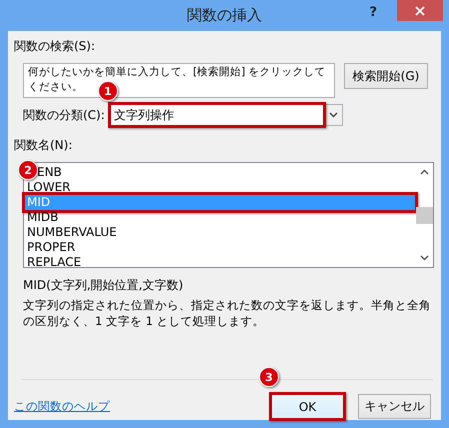 Image resolution: width=449 pixels, height=428 pixels. I want to click on function-item: MIDB, so click(41, 217).